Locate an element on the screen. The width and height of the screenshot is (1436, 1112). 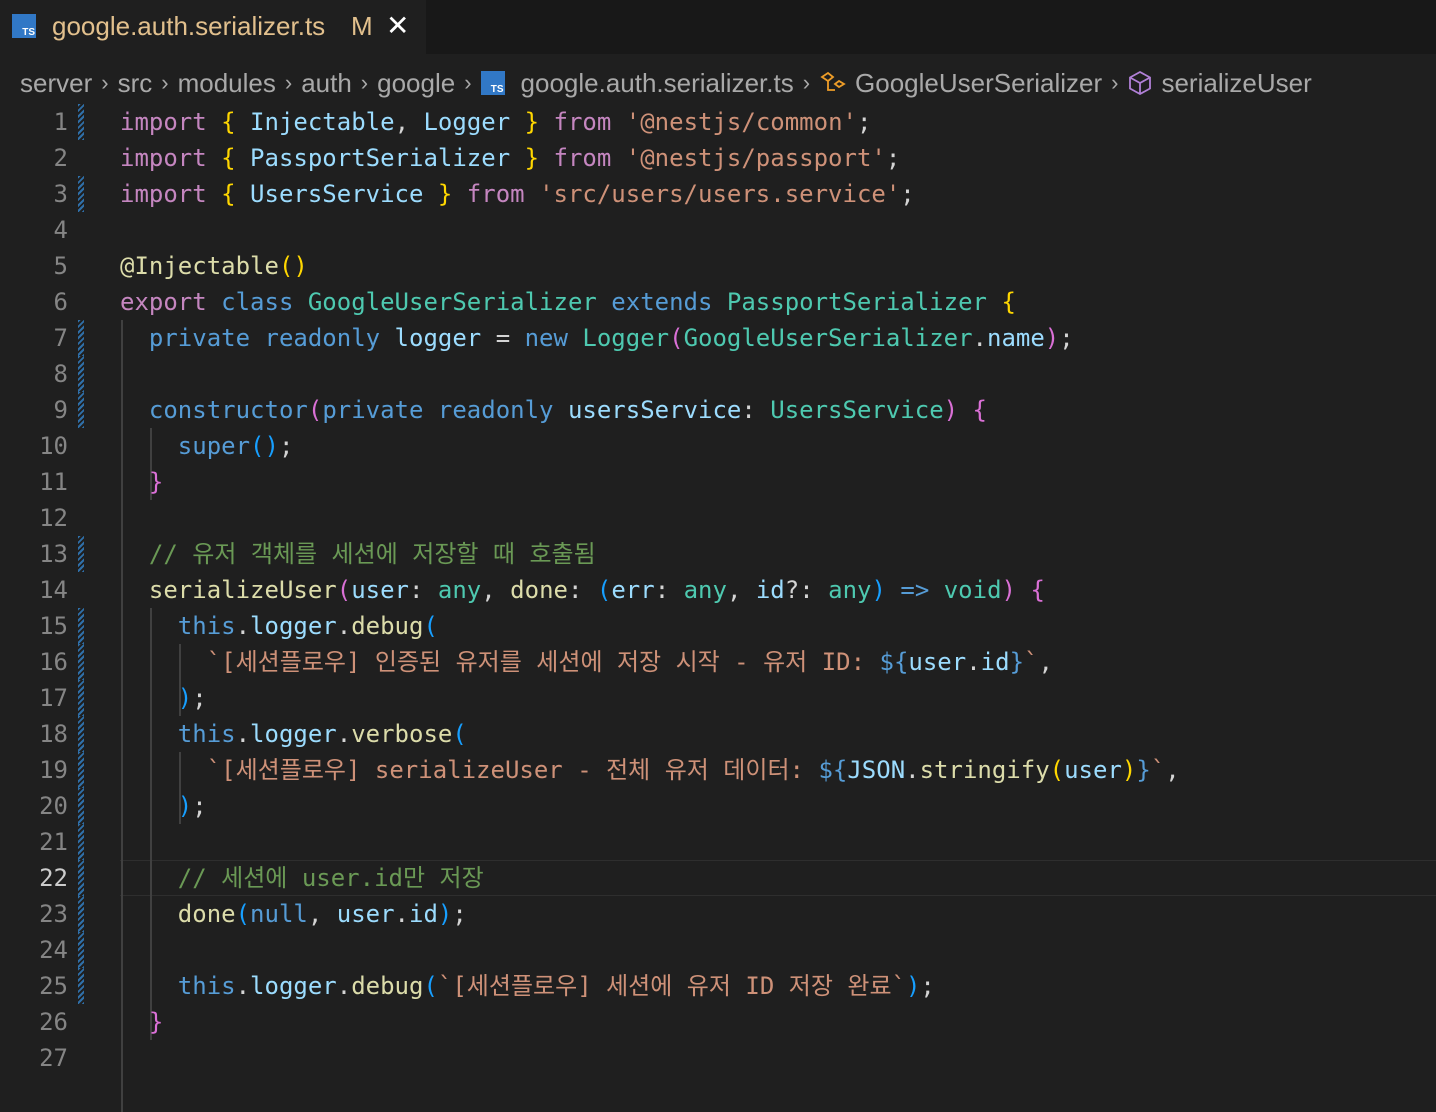
code-line: 13 // 유저 객체를 세션에 저장할 때 호출됨 is located at coordinates (718, 554).